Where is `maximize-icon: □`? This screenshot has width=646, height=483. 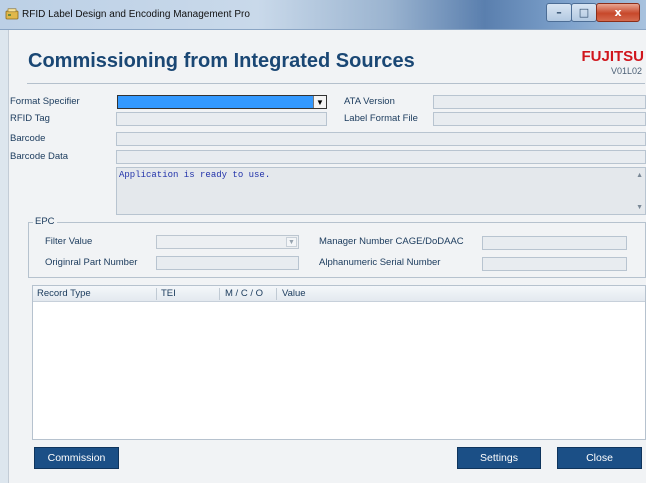 maximize-icon: □ is located at coordinates (584, 12).